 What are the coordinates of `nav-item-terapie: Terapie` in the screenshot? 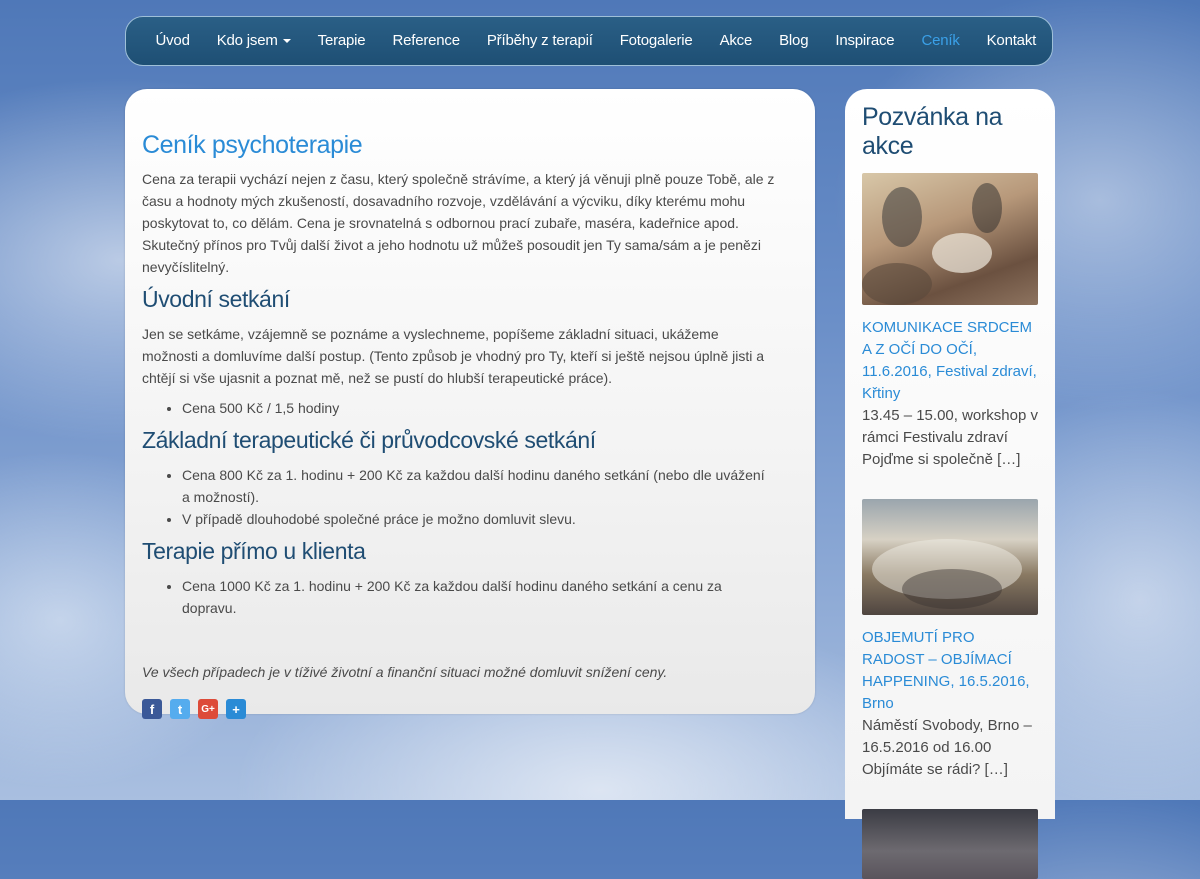 It's located at (341, 41).